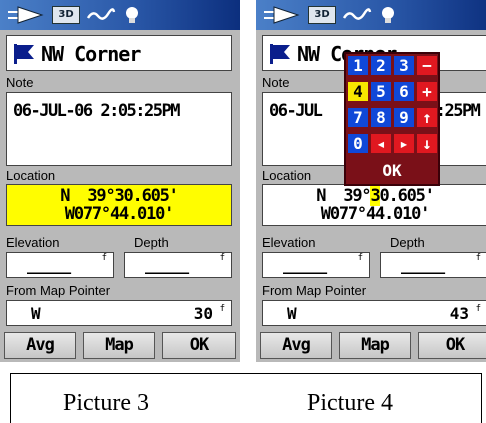 The width and height of the screenshot is (486, 423). What do you see at coordinates (343, 196) in the screenshot?
I see `latitude-prefix: N 39°` at bounding box center [343, 196].